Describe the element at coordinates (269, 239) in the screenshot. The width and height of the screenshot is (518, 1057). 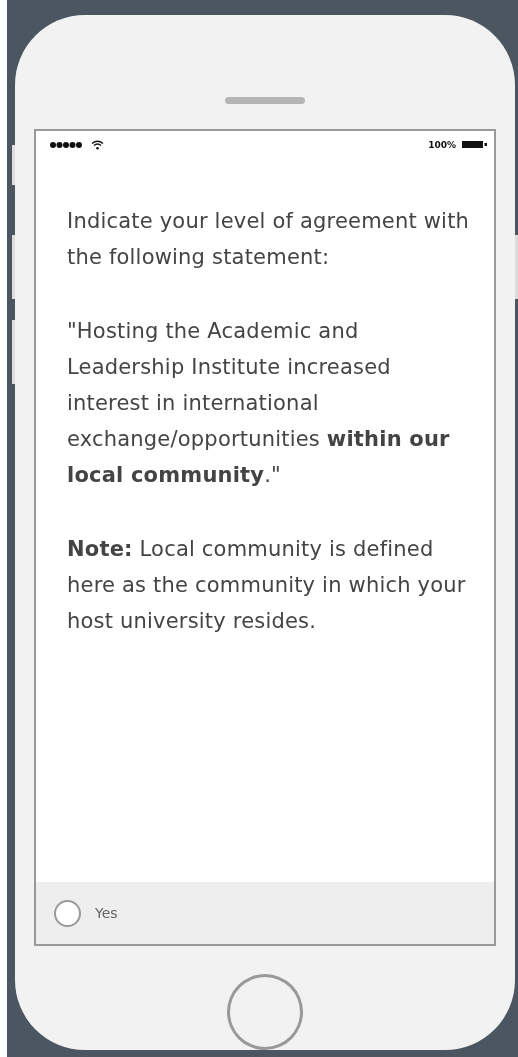
I see `question-text: Indicate your level of agreement with the following statement:` at that location.